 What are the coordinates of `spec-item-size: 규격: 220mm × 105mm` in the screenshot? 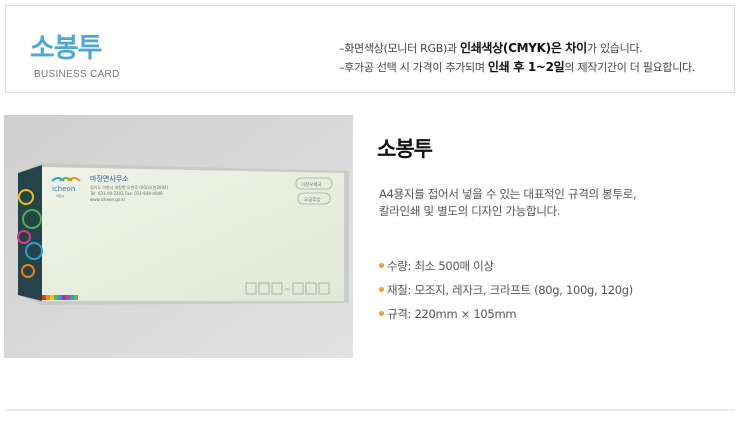 It's located at (506, 316).